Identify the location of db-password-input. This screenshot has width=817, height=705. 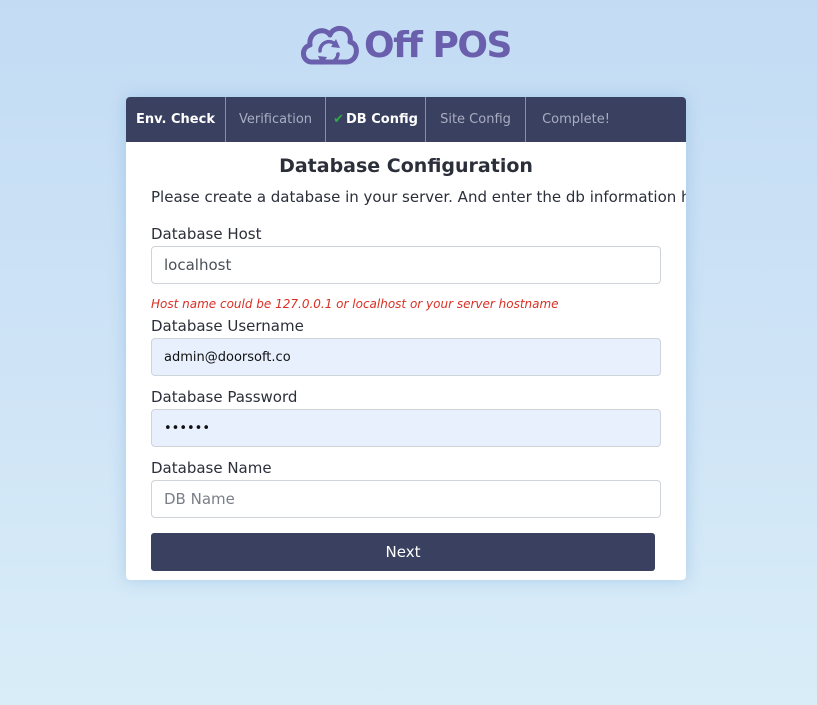
(406, 428).